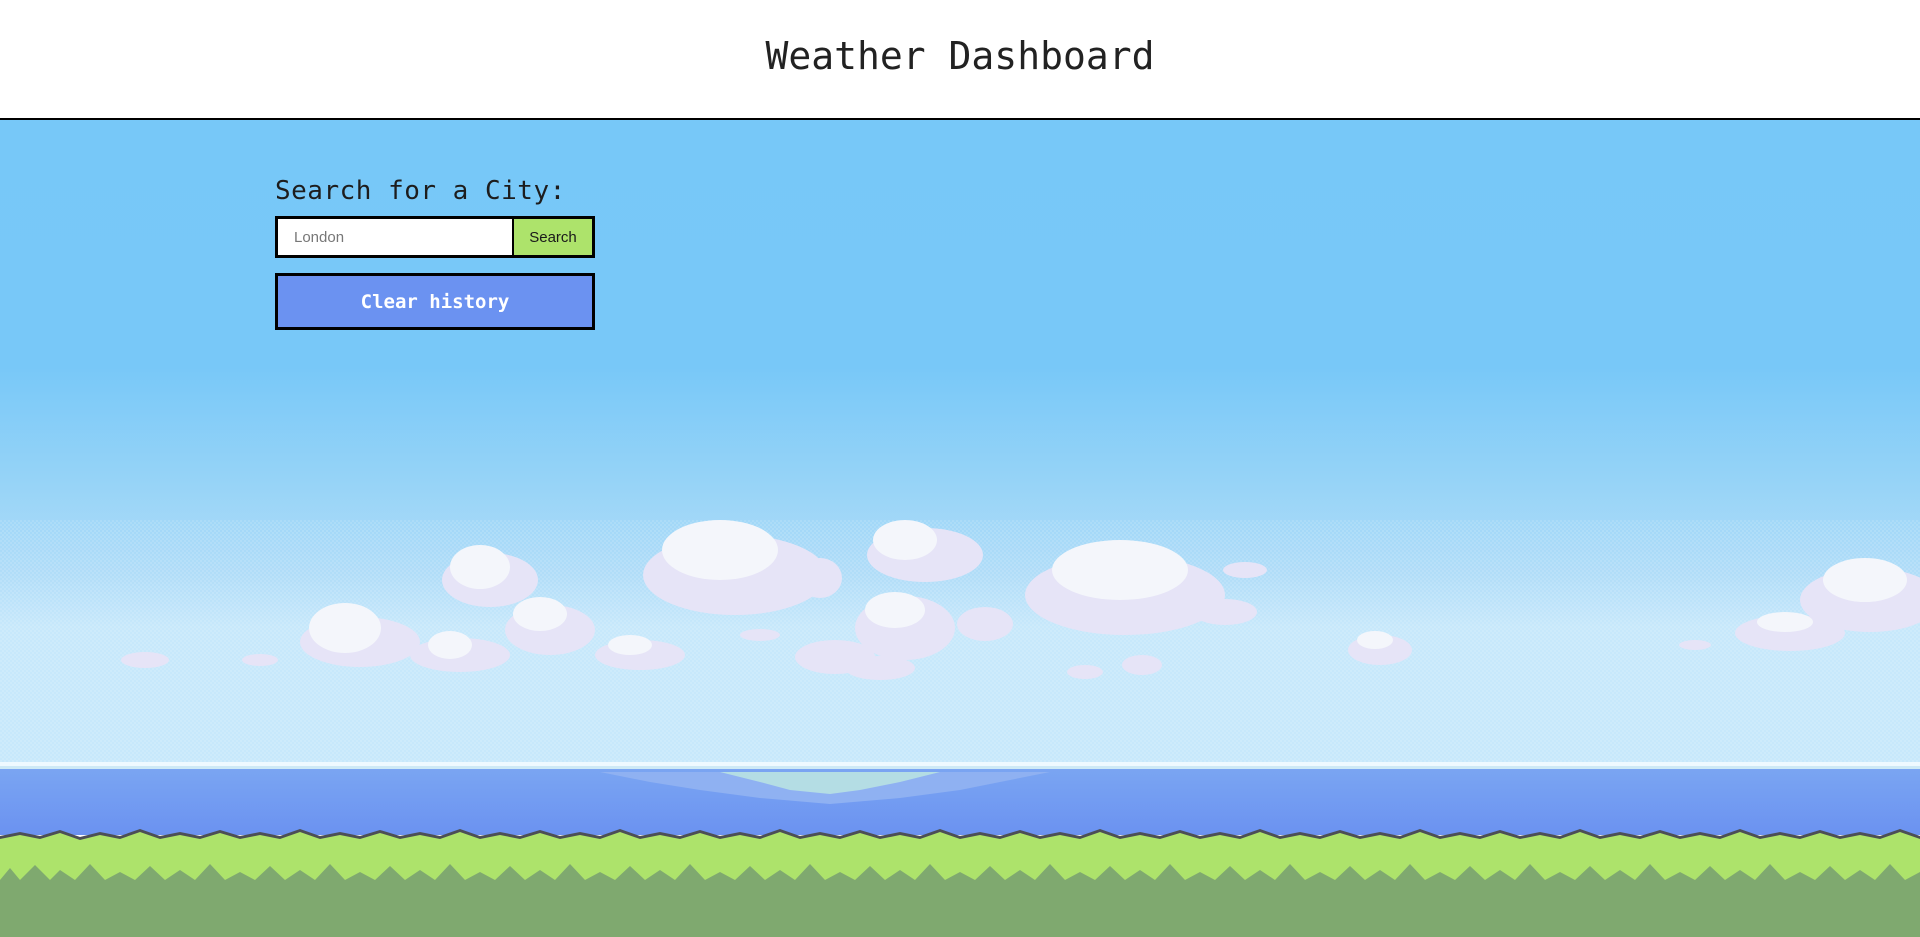 Image resolution: width=1920 pixels, height=937 pixels. I want to click on search-label: Search for a City:, so click(420, 191).